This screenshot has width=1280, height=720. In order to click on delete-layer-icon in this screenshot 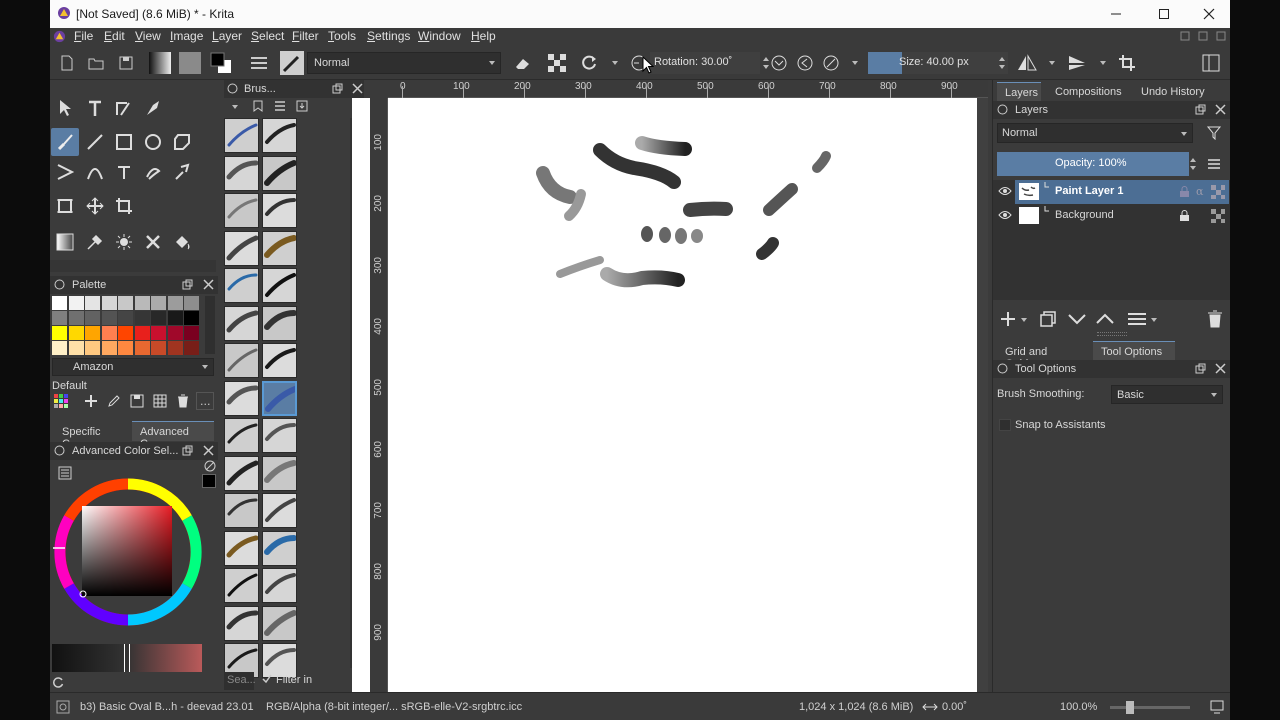, I will do `click(1215, 319)`.